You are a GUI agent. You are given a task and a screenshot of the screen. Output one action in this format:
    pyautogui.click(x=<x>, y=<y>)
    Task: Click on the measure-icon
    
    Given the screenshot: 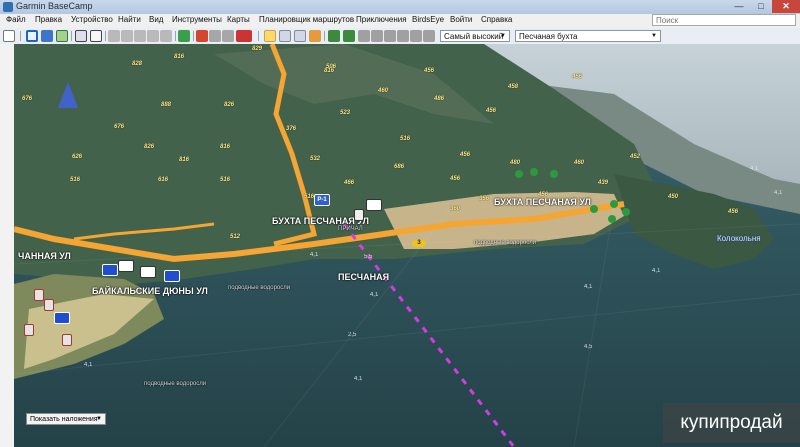 What is the action you would take?
    pyautogui.click(x=153, y=36)
    